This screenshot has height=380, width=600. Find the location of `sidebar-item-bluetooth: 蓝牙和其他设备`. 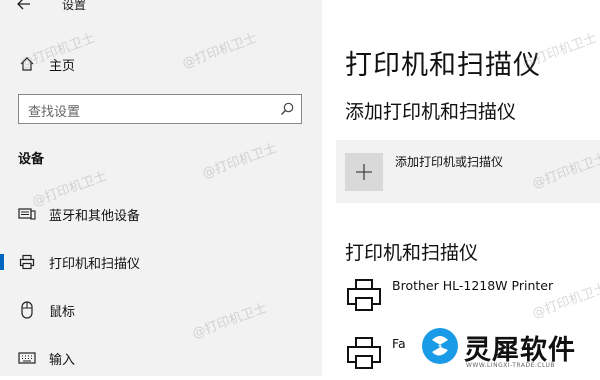

sidebar-item-bluetooth: 蓝牙和其他设备 is located at coordinates (161, 214).